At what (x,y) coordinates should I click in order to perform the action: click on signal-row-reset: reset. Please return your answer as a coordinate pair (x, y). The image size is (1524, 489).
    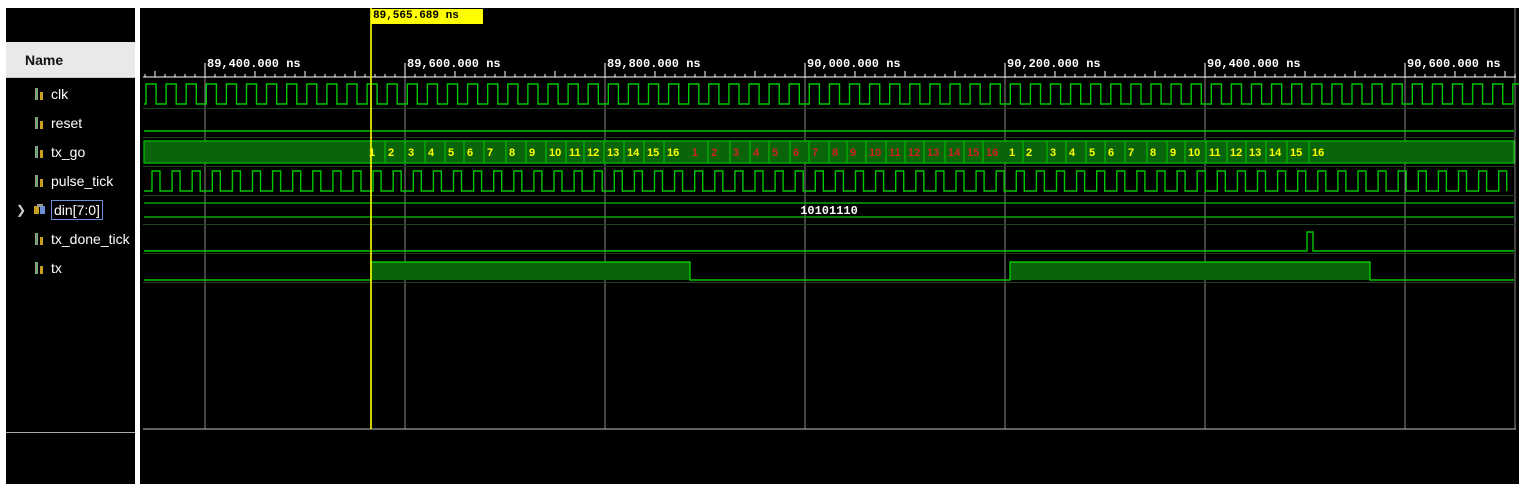
    Looking at the image, I should click on (70, 123).